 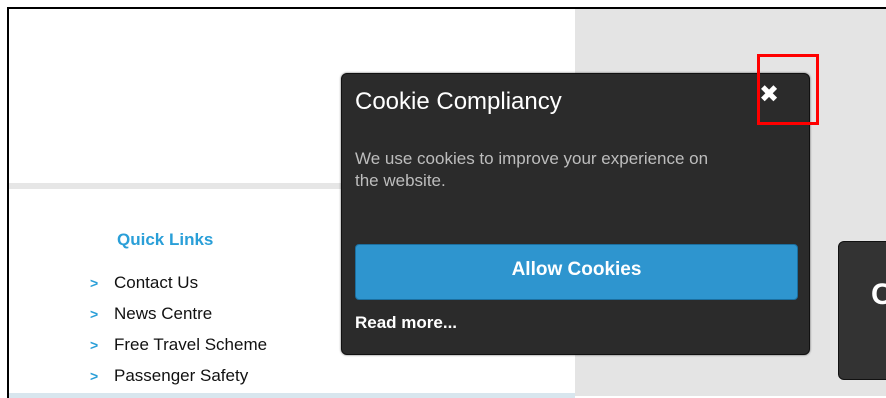 I want to click on footer-strip, so click(x=292, y=395).